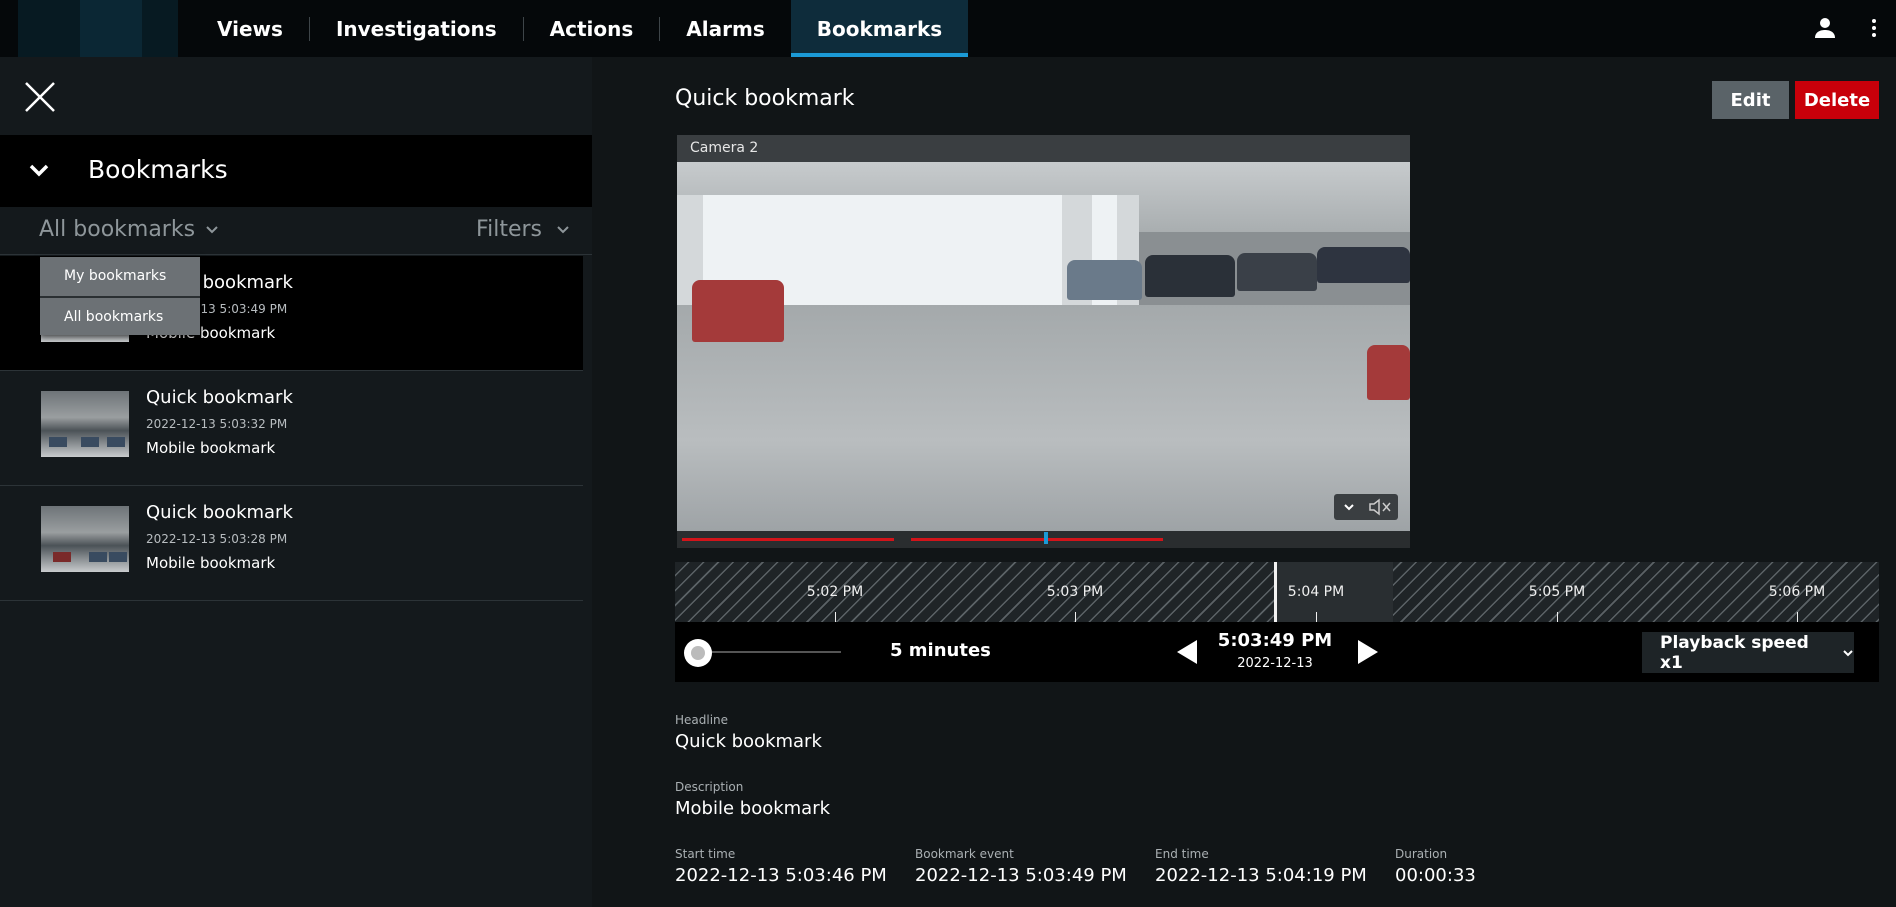 The image size is (1896, 907). What do you see at coordinates (1381, 507) in the screenshot?
I see `mute-icon` at bounding box center [1381, 507].